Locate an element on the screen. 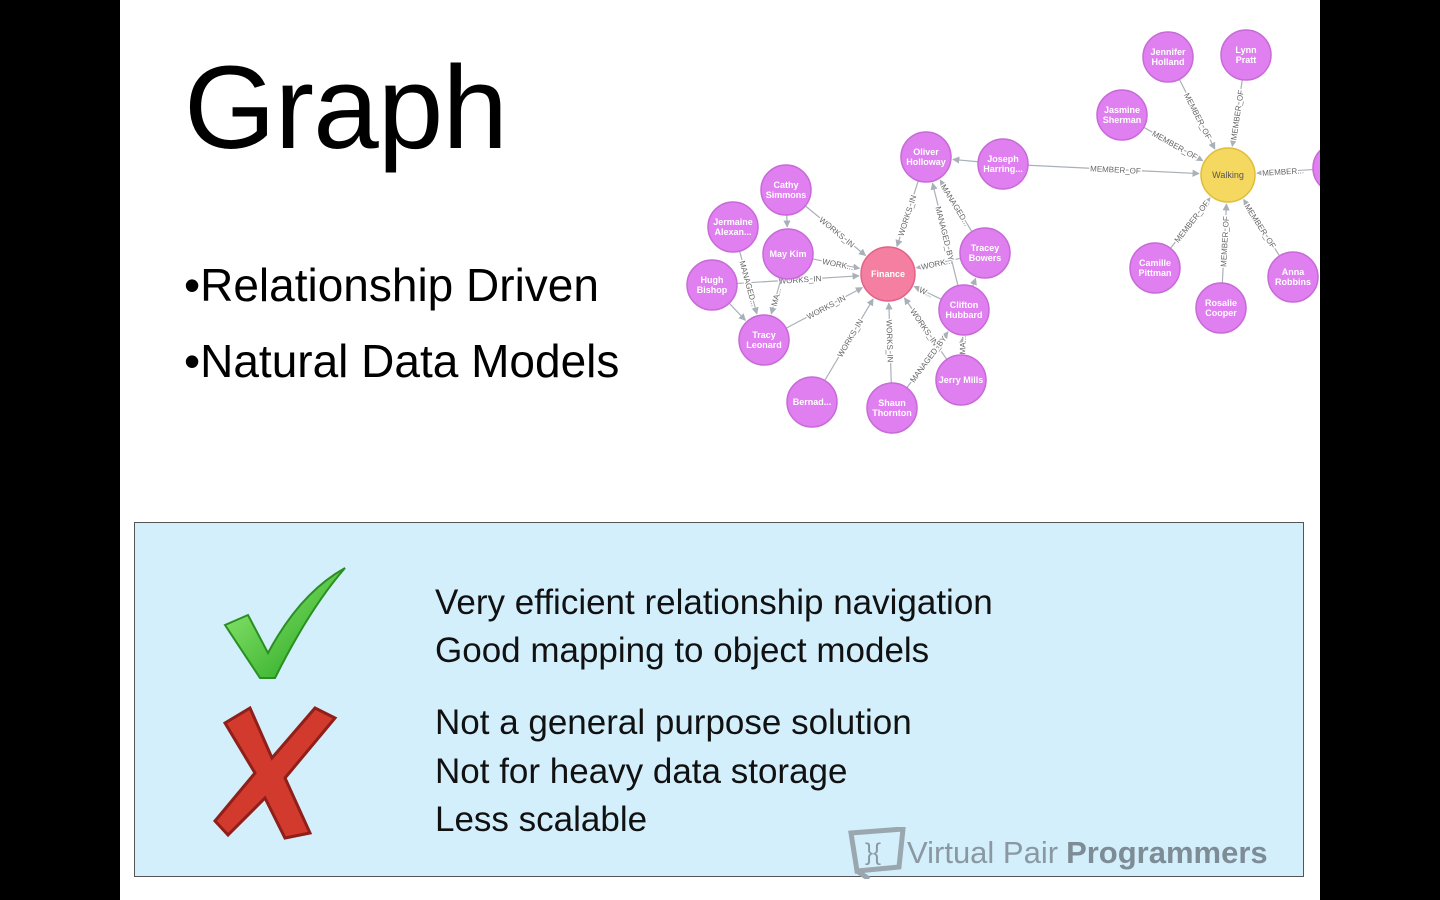 This screenshot has width=1440, height=900. graph-node: JasmineSherman is located at coordinates (1122, 115).